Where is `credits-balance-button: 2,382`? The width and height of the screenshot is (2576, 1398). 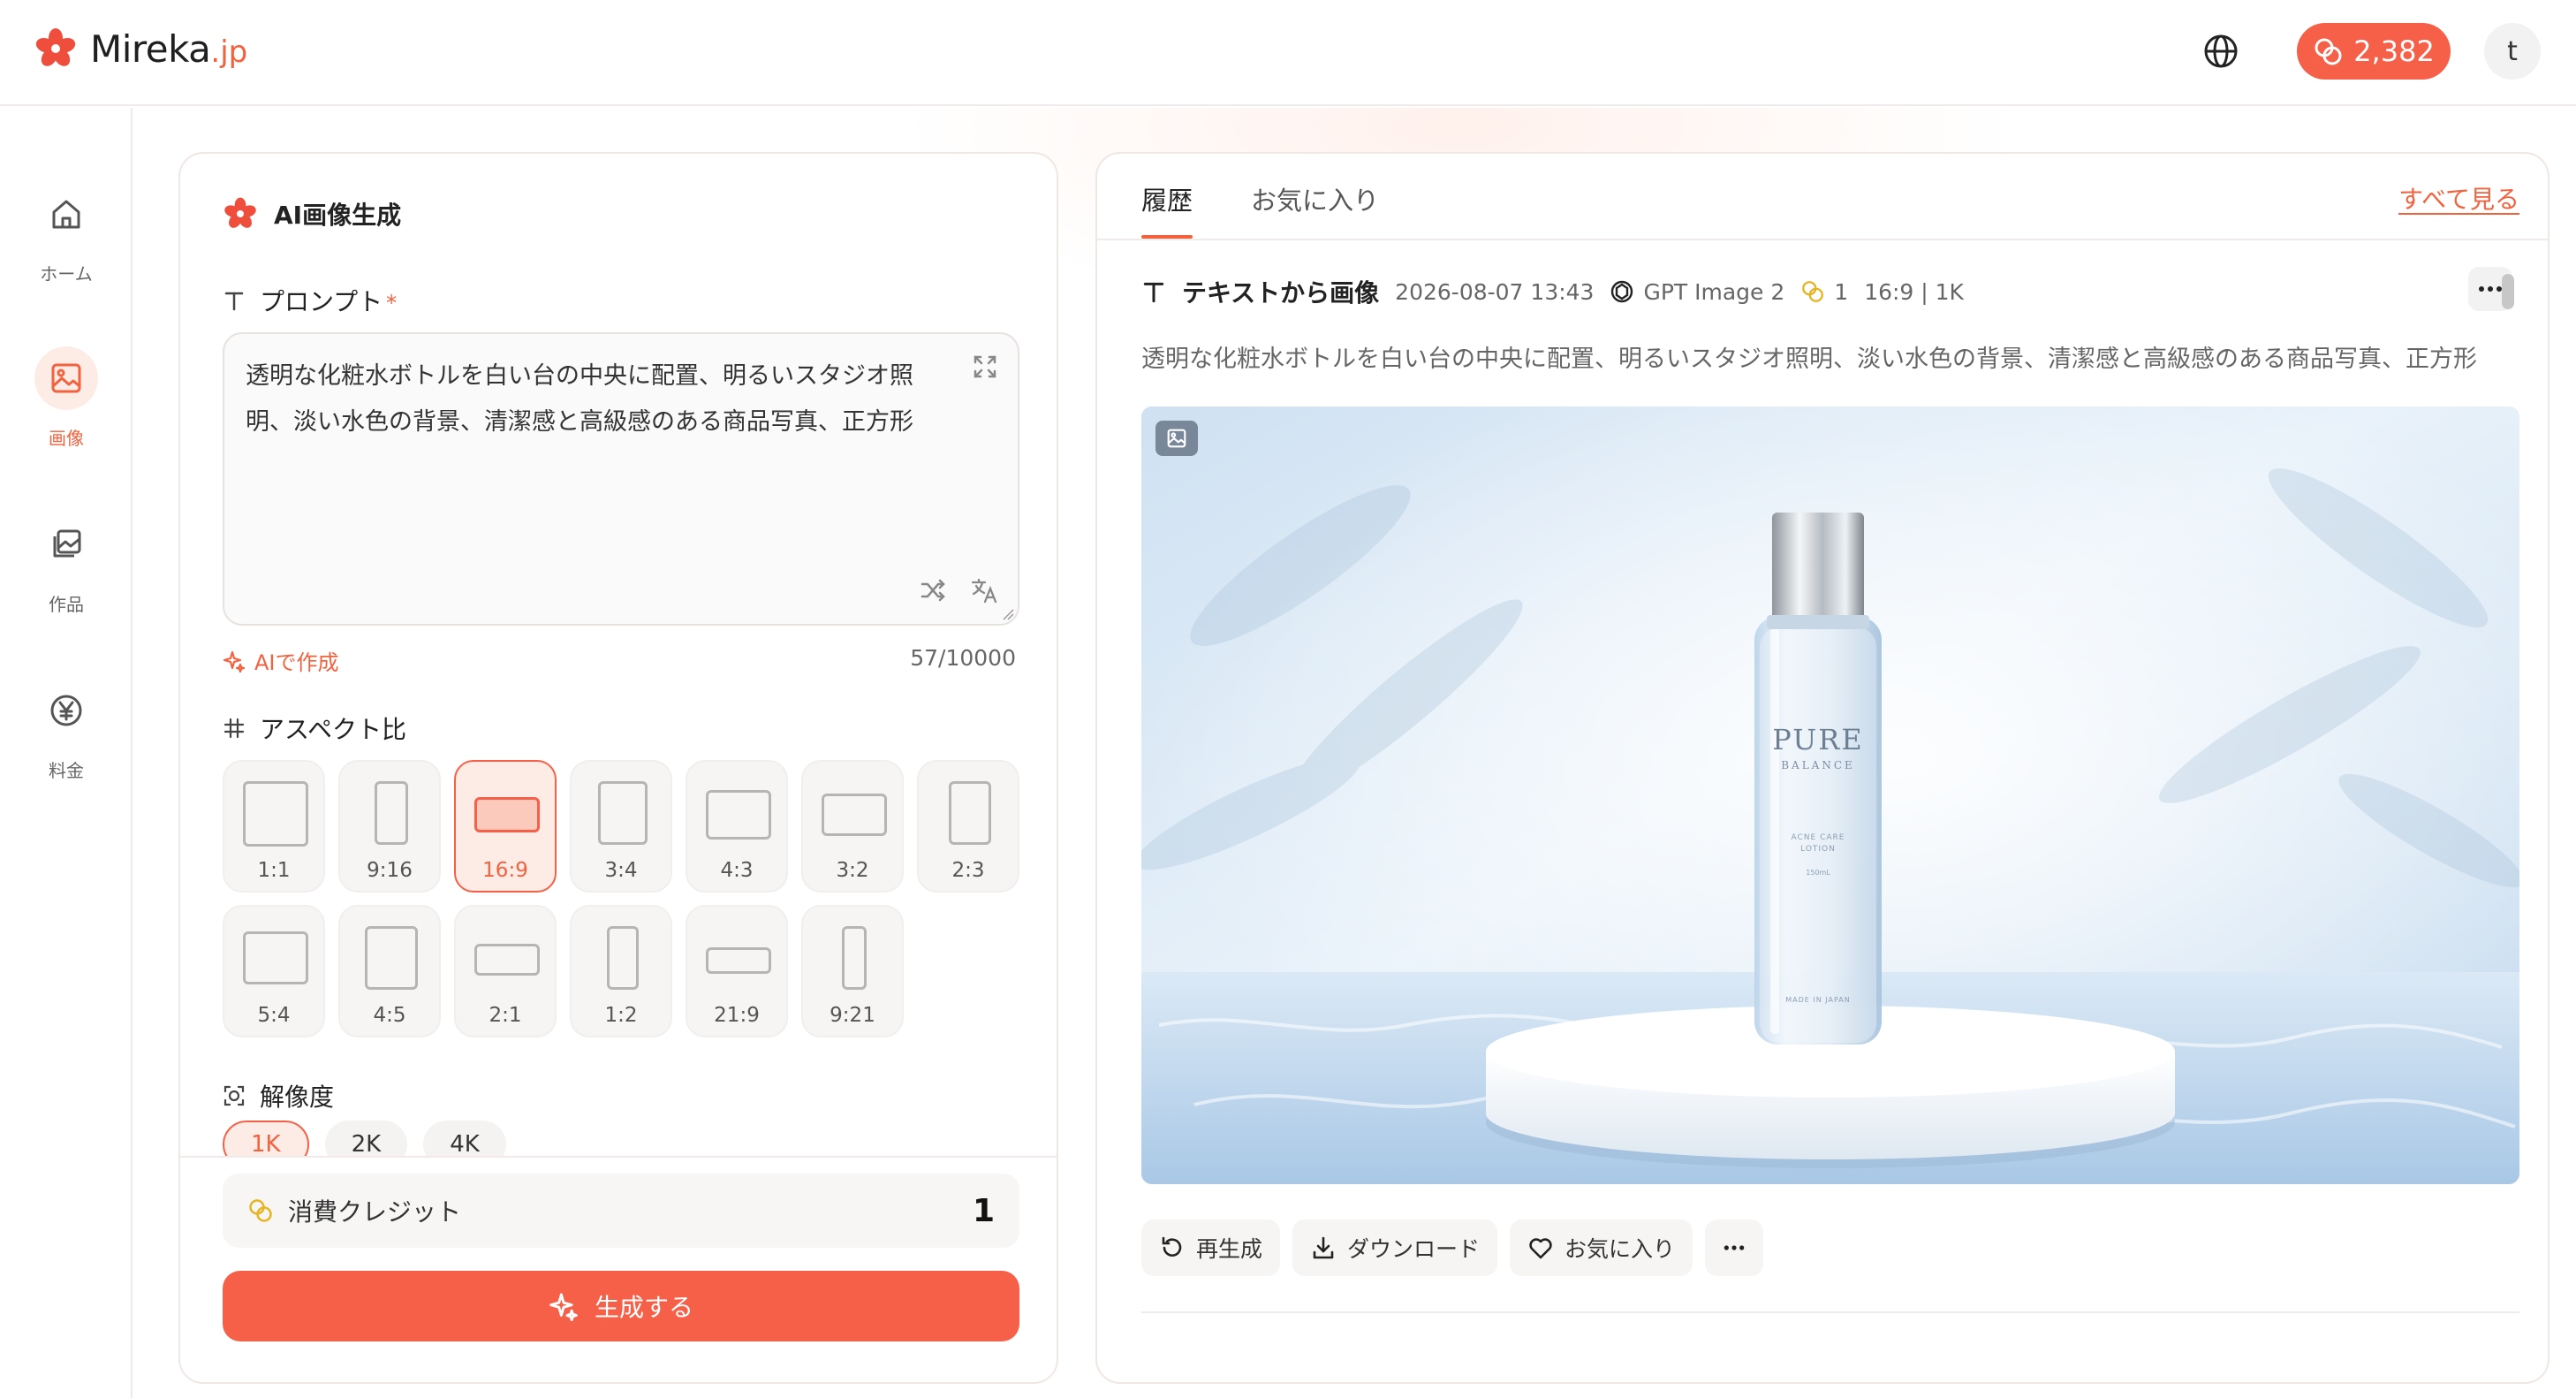
credits-balance-button: 2,382 is located at coordinates (2374, 51).